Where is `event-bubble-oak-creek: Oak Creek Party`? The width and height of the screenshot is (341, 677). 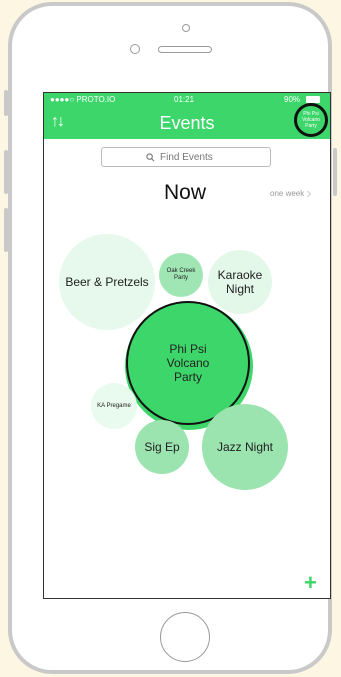
event-bubble-oak-creek: Oak Creek Party is located at coordinates (181, 275).